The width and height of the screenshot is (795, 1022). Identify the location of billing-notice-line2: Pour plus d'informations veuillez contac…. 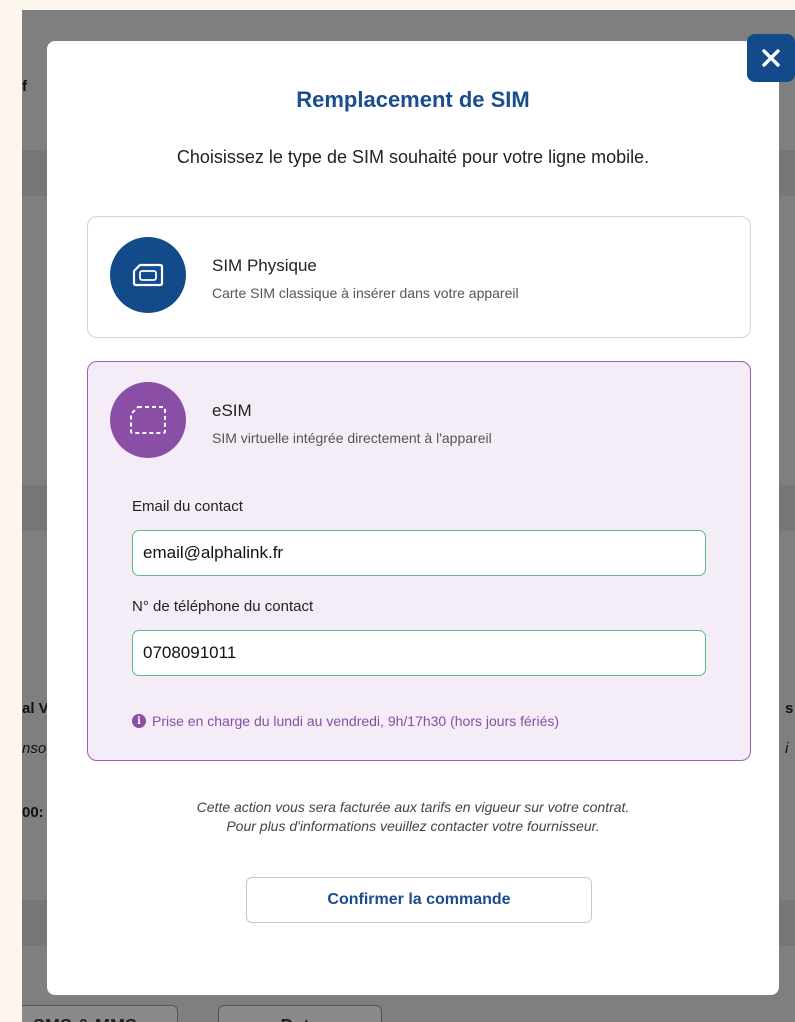
(413, 826).